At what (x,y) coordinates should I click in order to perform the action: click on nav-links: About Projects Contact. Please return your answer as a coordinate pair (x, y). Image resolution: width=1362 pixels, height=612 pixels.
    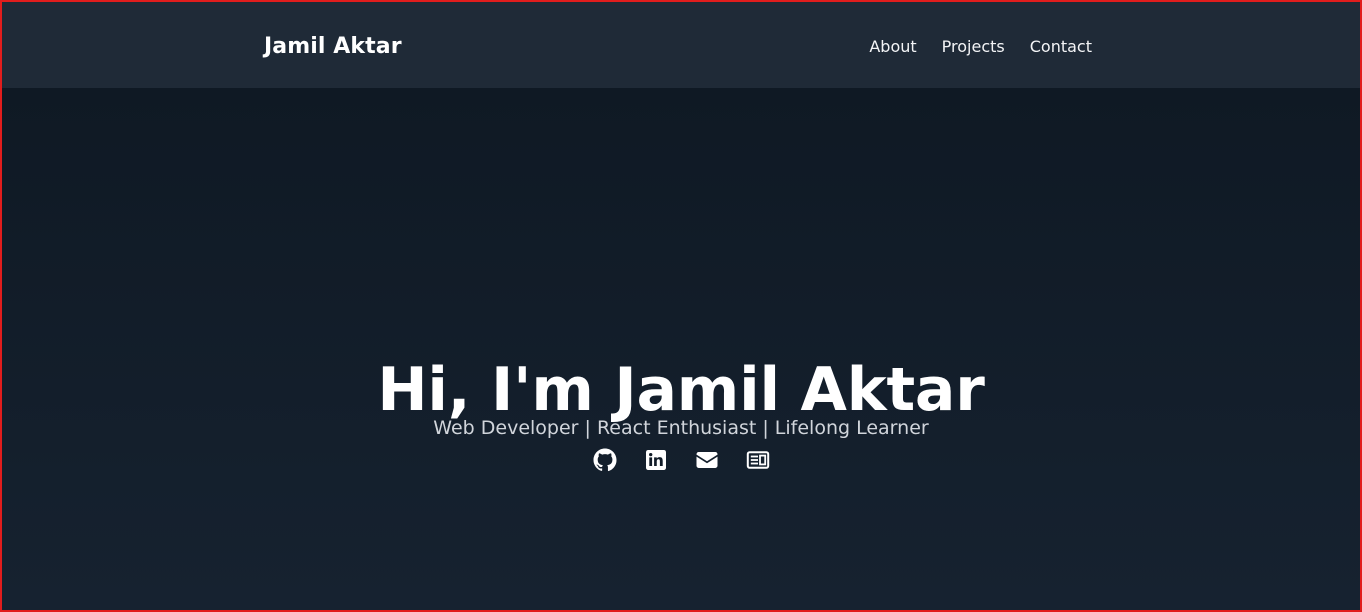
    Looking at the image, I should click on (980, 47).